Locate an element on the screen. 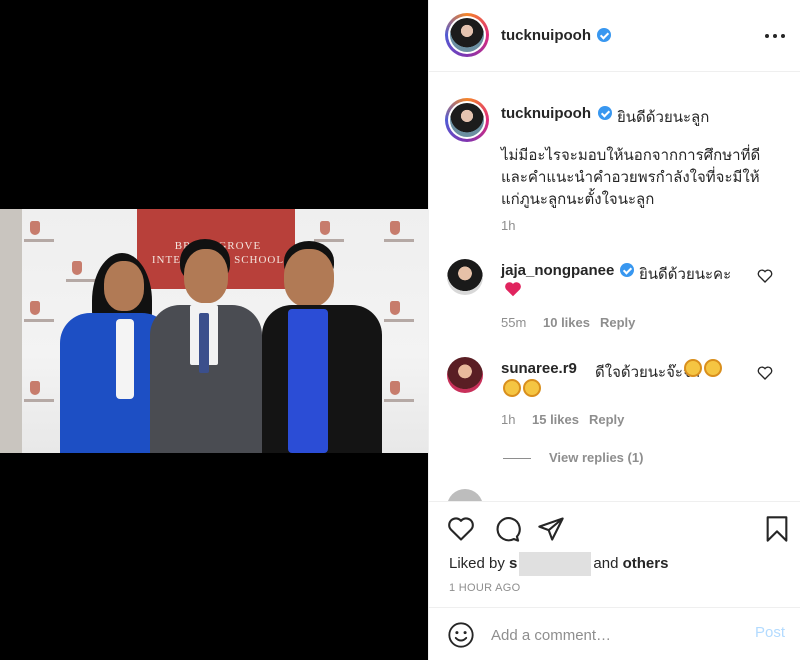 This screenshot has height=660, width=800. view-replies-line is located at coordinates (517, 458).